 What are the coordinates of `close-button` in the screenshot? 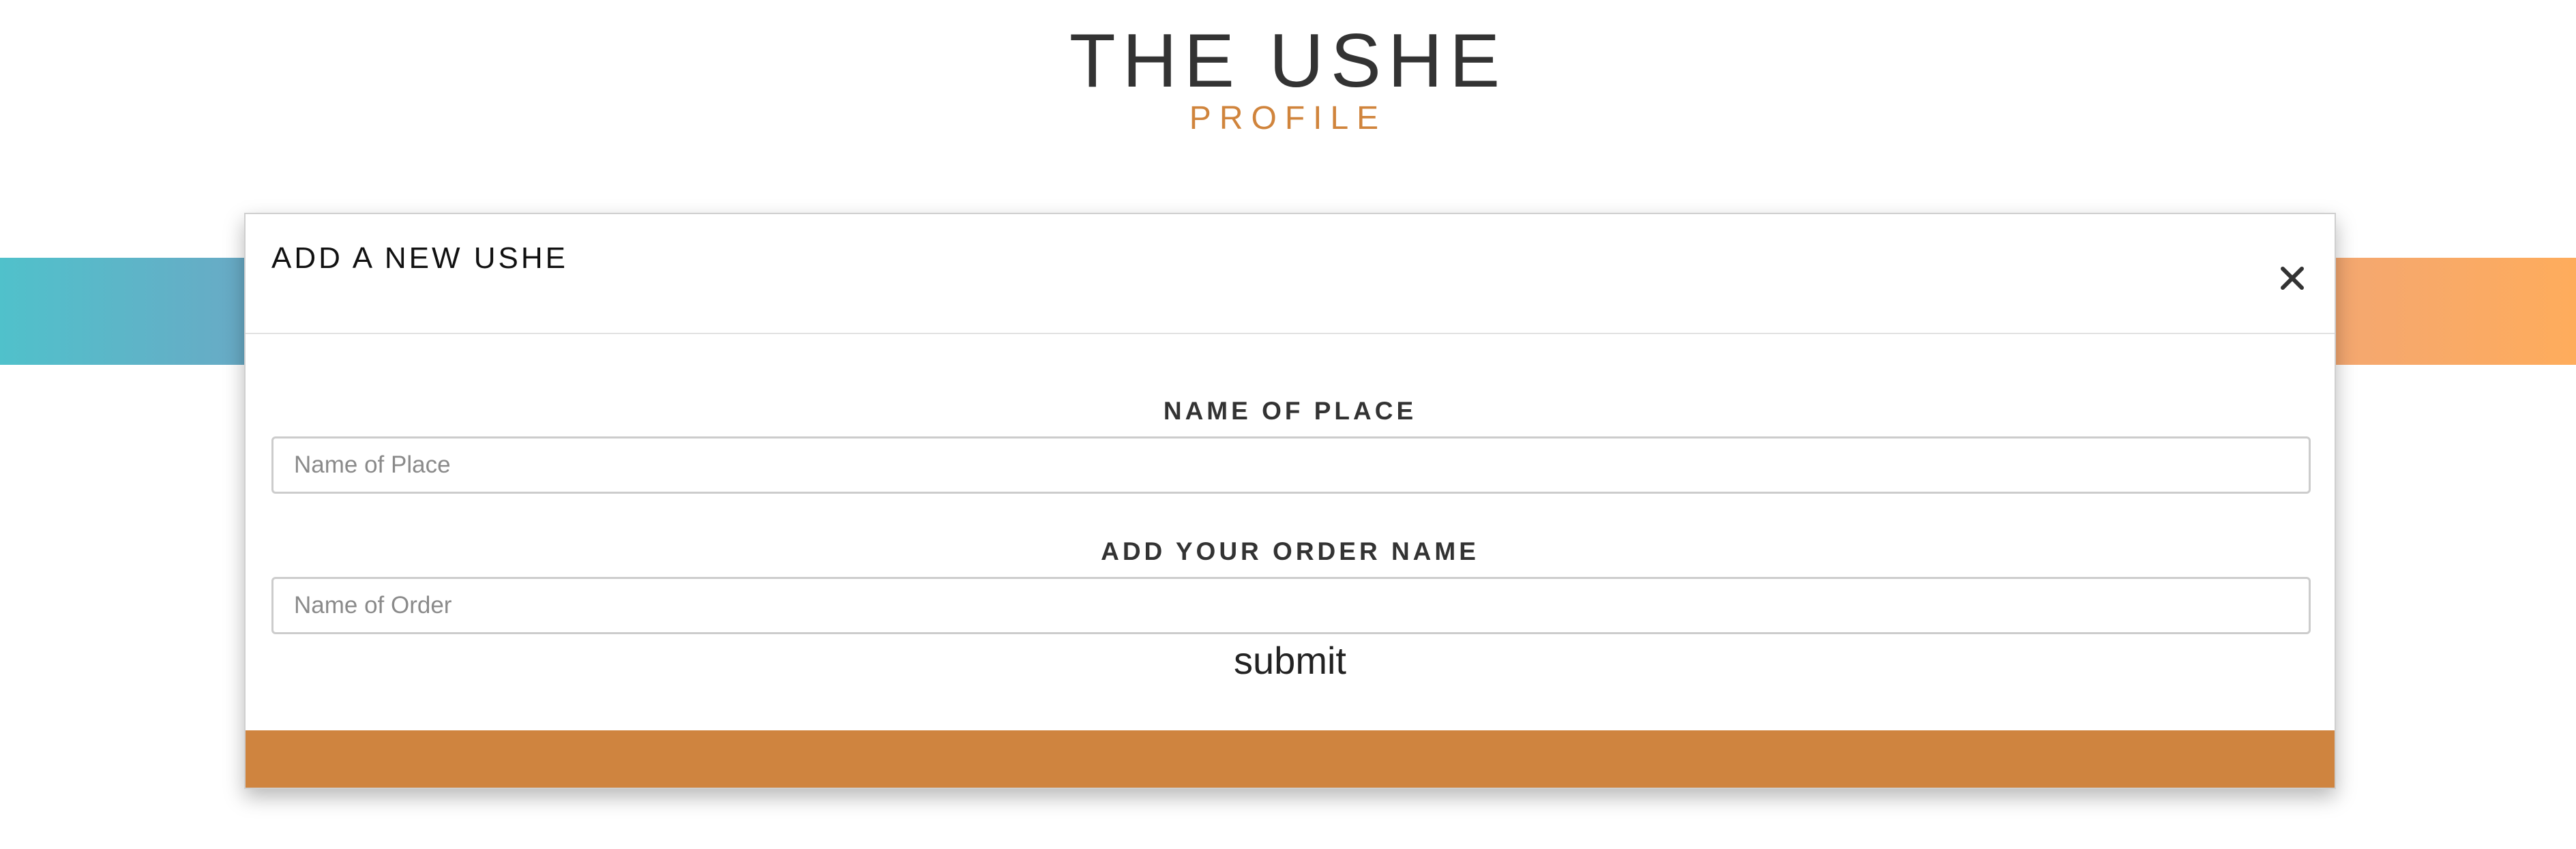 It's located at (2292, 278).